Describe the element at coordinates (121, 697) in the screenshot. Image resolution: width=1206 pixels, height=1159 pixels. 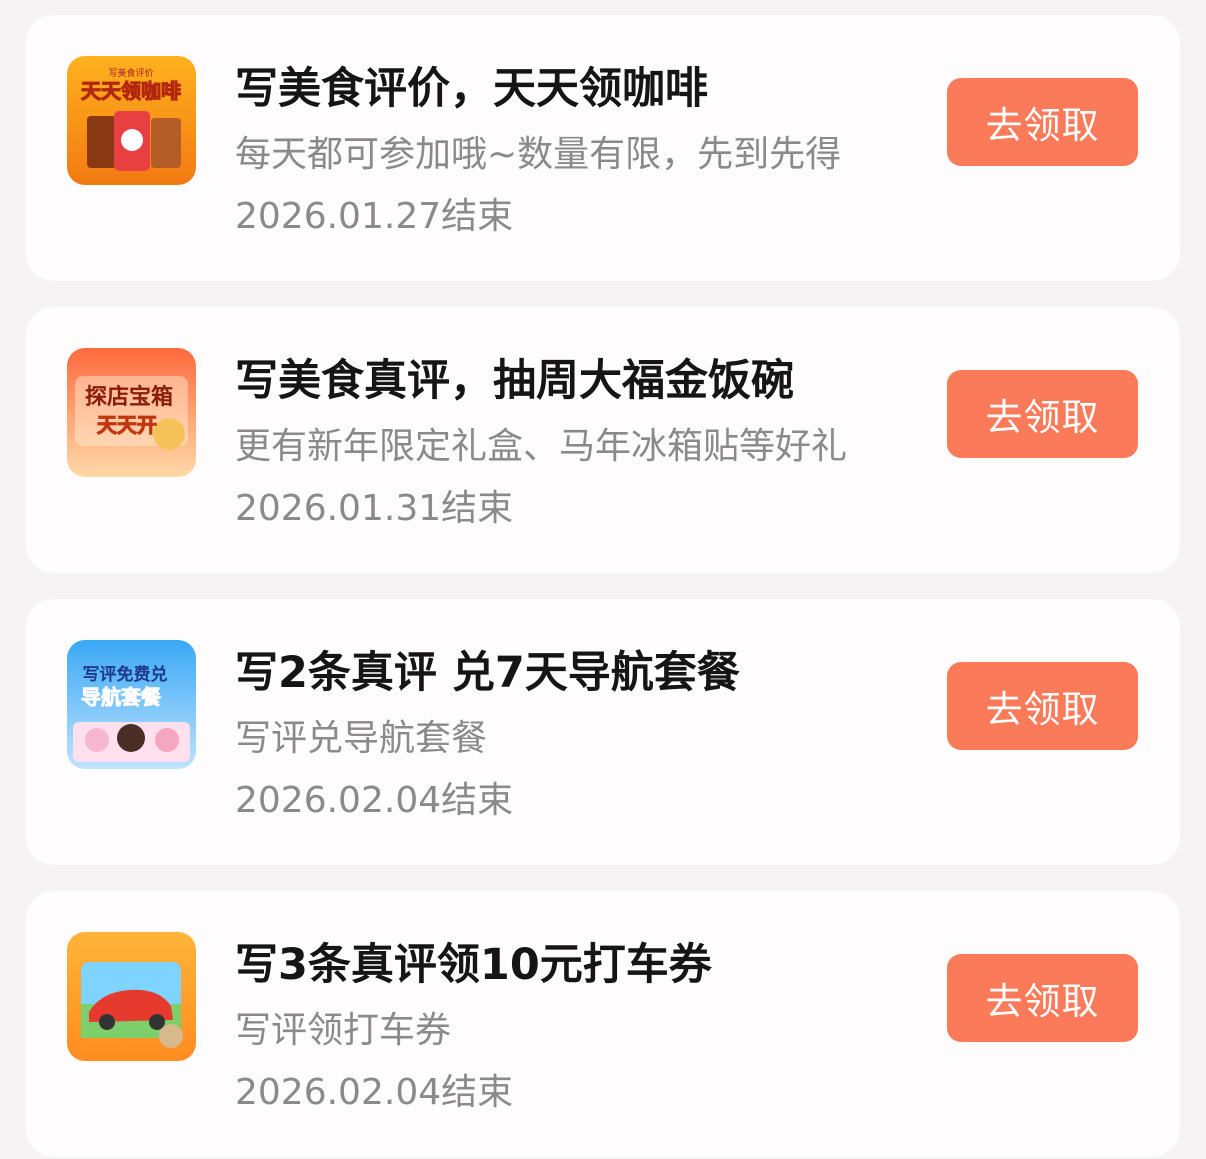
I see `thumb-label-secondary: 导航套餐` at that location.